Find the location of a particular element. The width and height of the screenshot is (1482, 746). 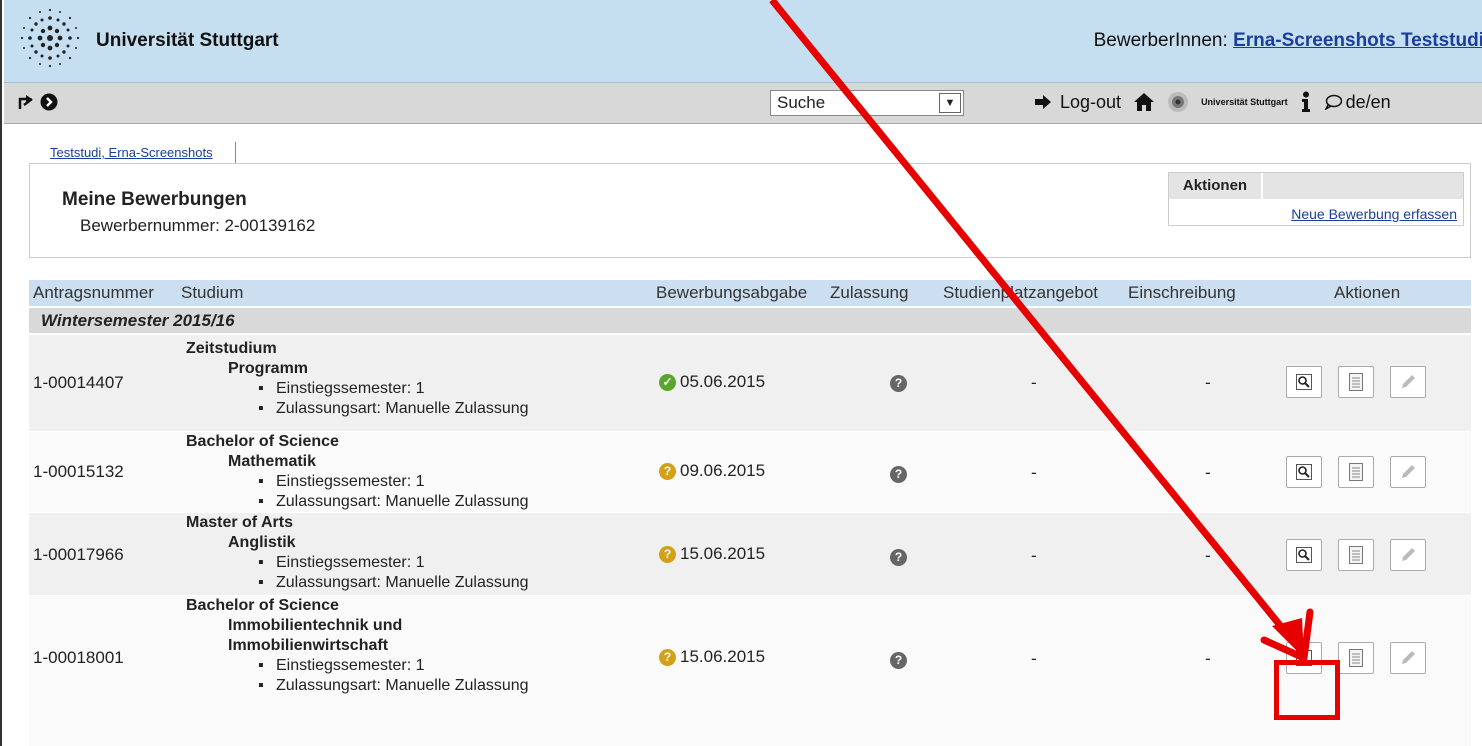

annotation-highlight-box is located at coordinates (1307, 690).